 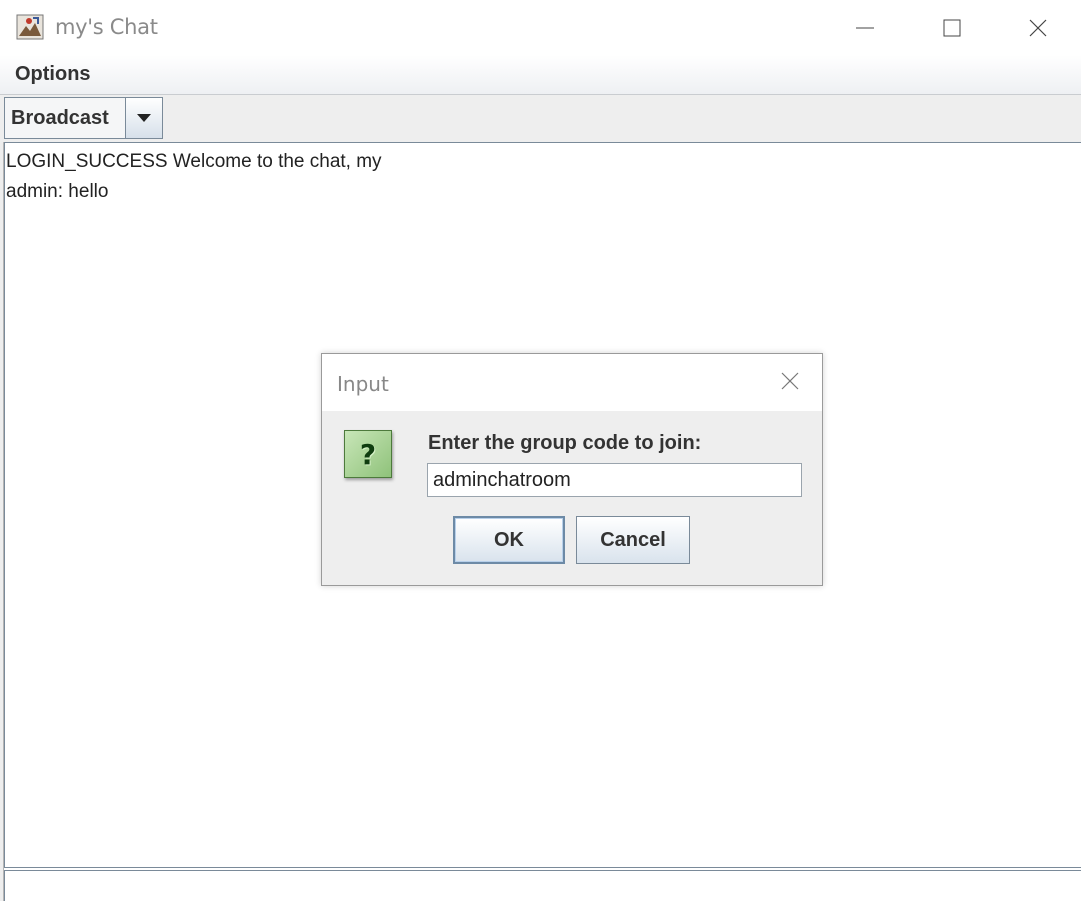 What do you see at coordinates (144, 118) in the screenshot?
I see `dropdown-arrow-icon` at bounding box center [144, 118].